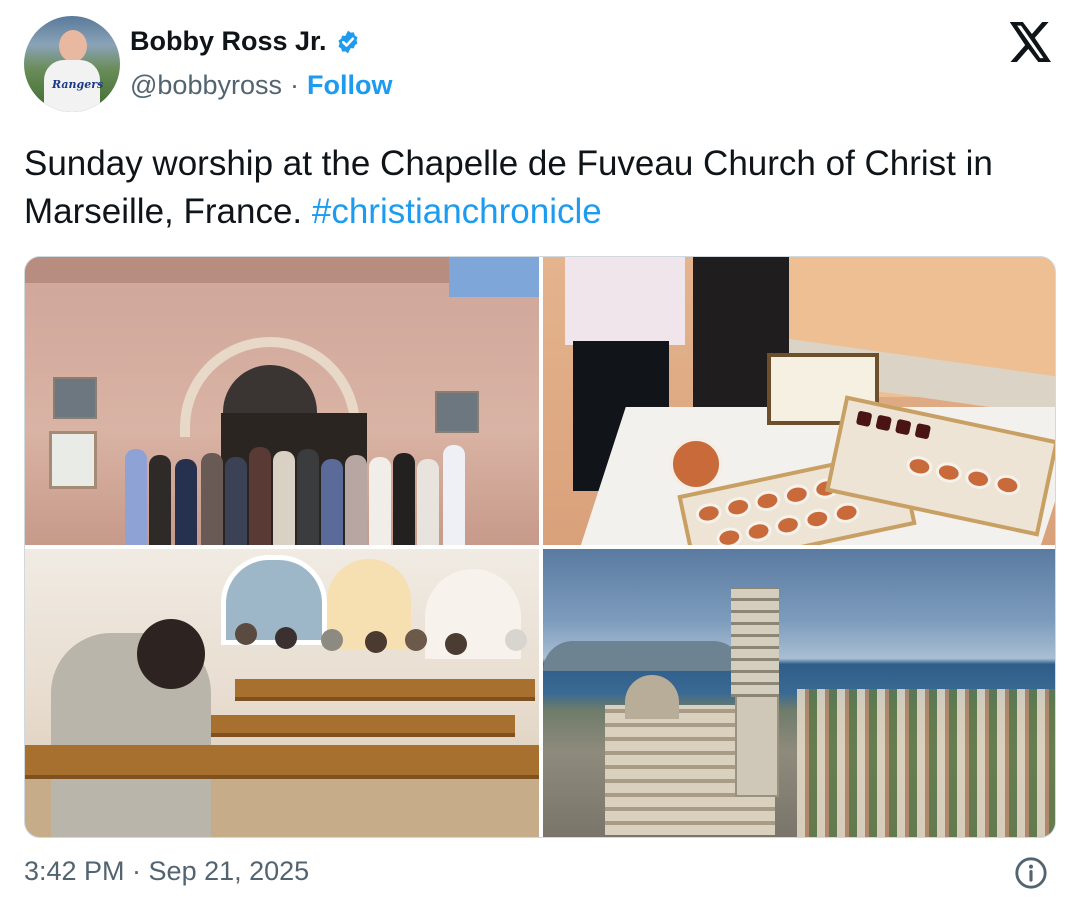  What do you see at coordinates (926, 763) in the screenshot?
I see `city-rooftops` at bounding box center [926, 763].